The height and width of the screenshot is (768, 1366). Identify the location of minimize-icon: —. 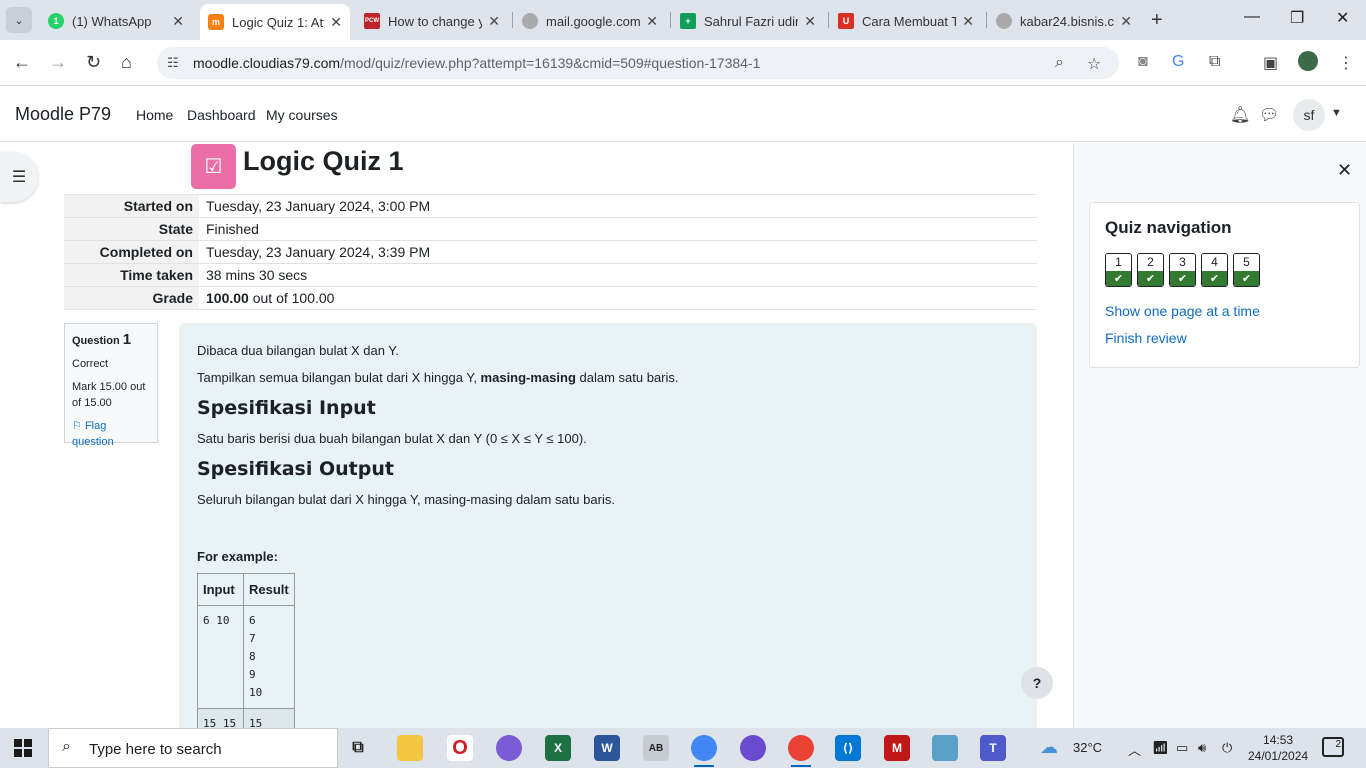
(1252, 17).